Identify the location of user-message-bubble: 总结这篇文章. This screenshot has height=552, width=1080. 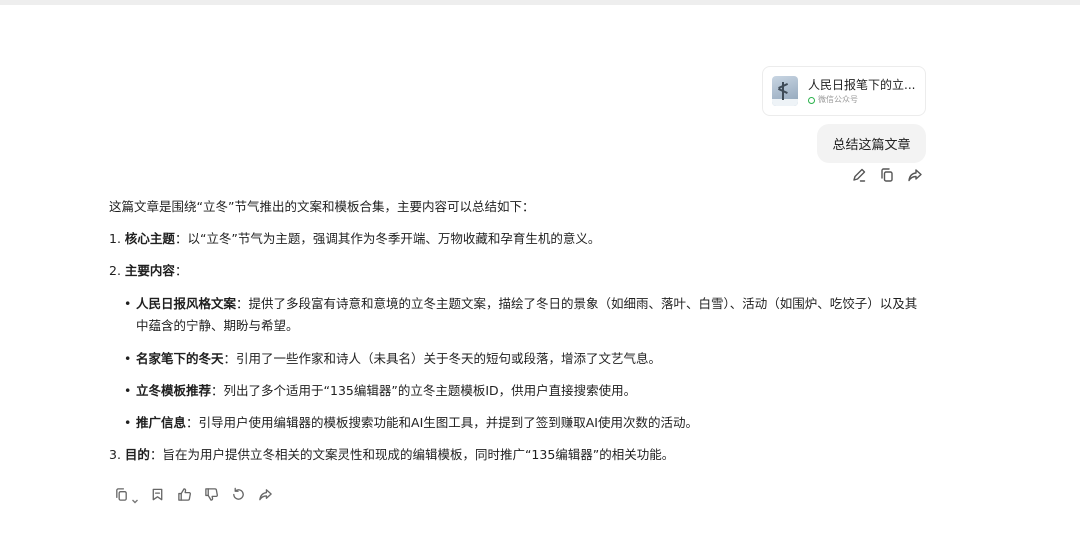
(871, 143).